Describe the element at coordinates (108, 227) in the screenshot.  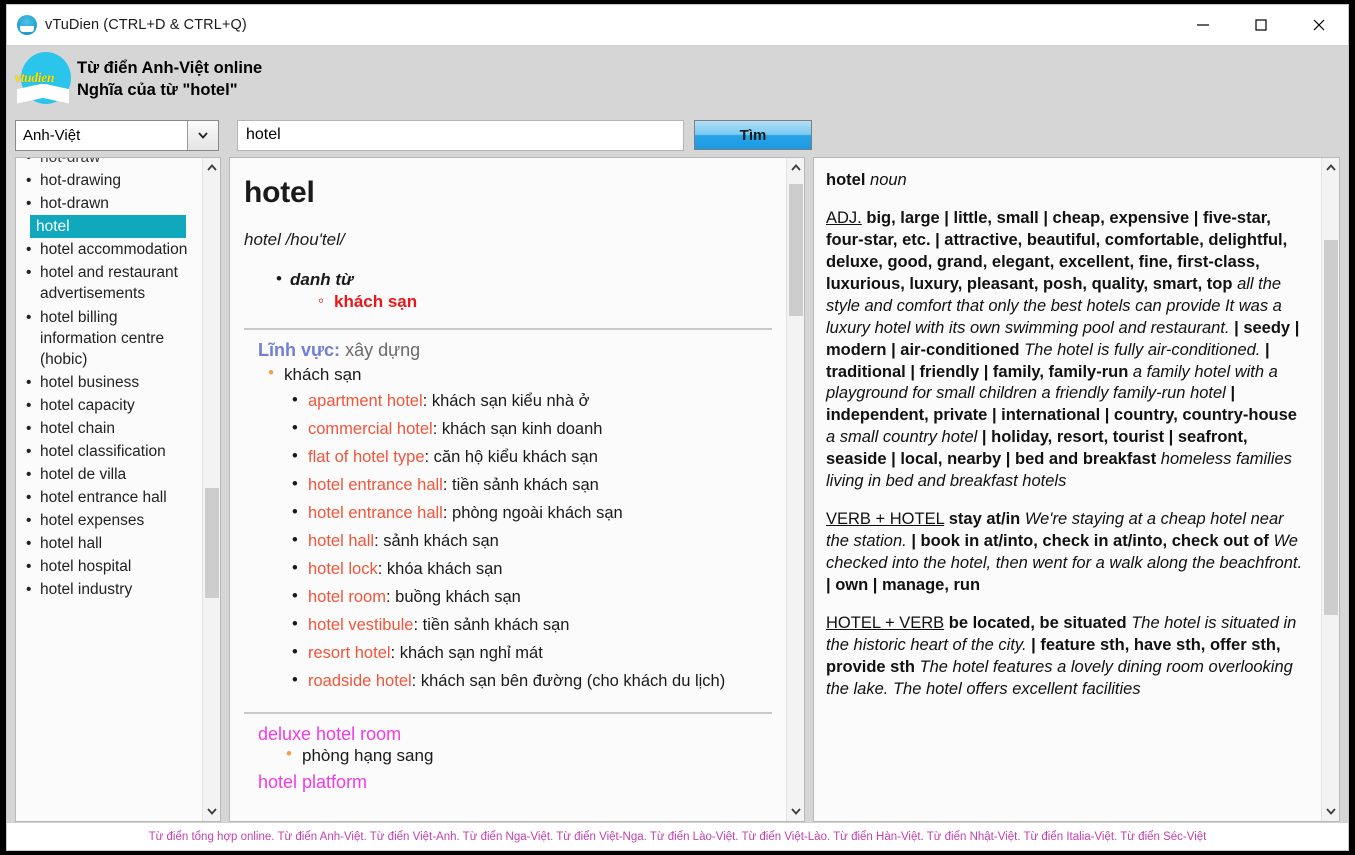
I see `list-item-selected: hotel` at that location.